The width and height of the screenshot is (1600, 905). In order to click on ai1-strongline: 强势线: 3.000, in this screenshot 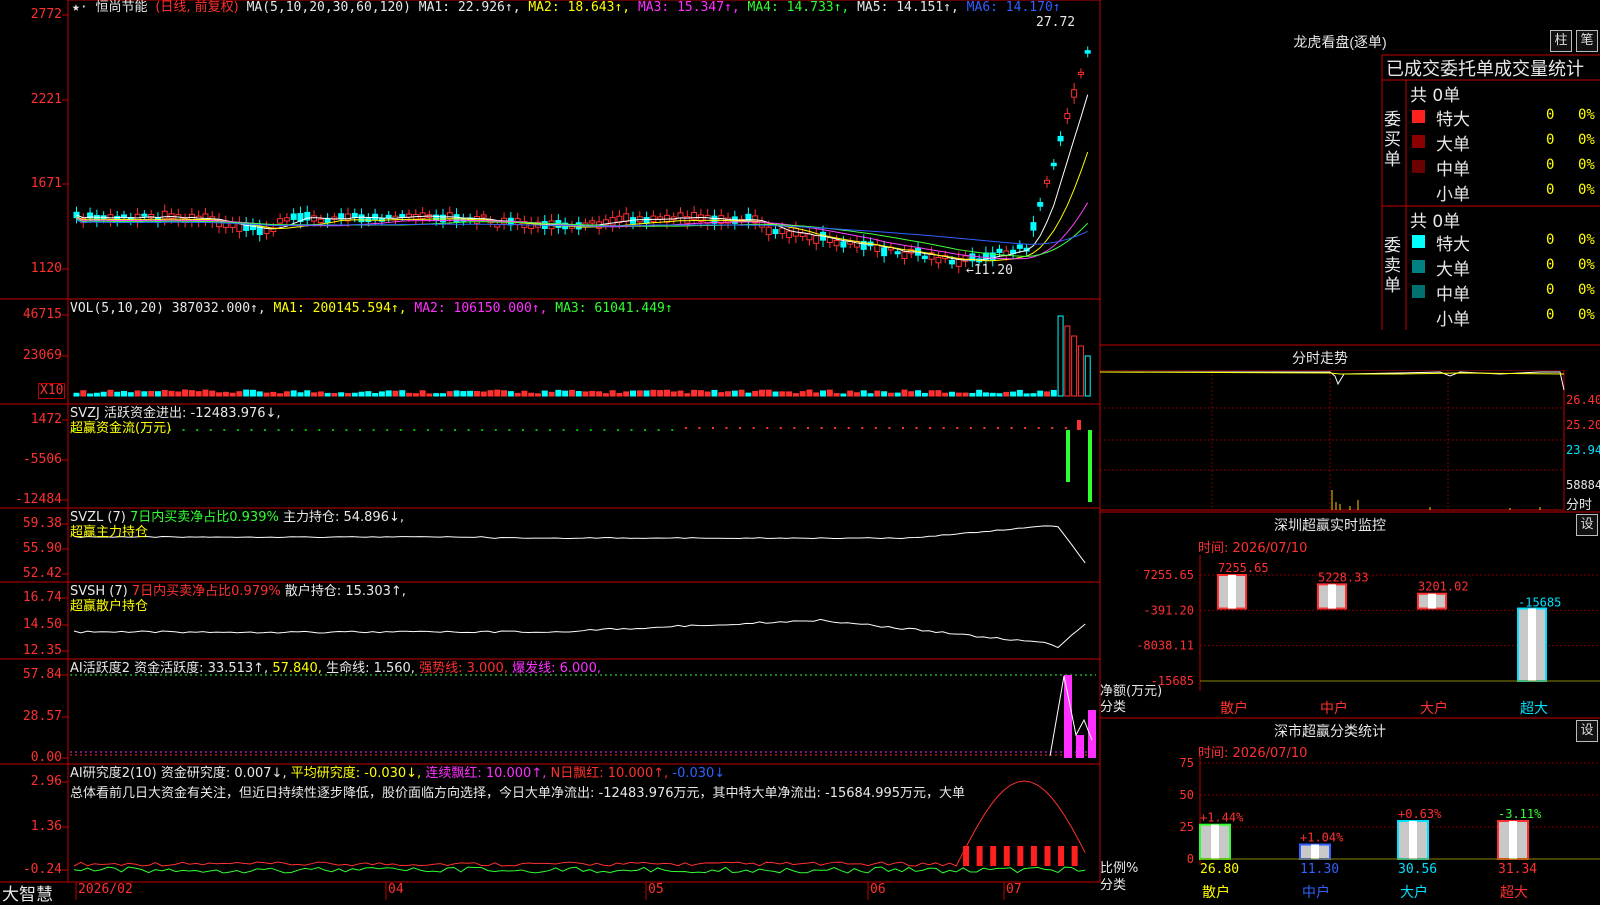, I will do `click(463, 668)`.